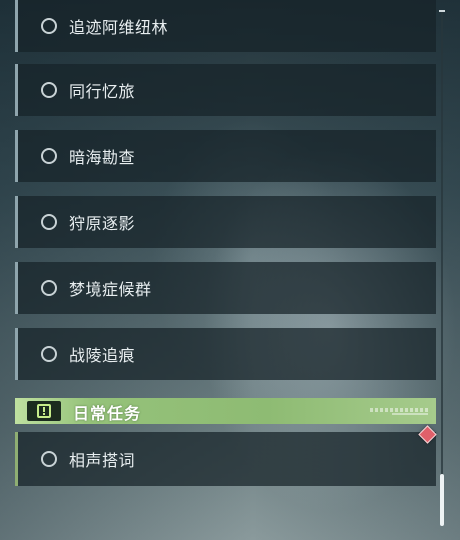 The height and width of the screenshot is (540, 460). What do you see at coordinates (225, 411) in the screenshot?
I see `daily-quests-header: 日常任务` at bounding box center [225, 411].